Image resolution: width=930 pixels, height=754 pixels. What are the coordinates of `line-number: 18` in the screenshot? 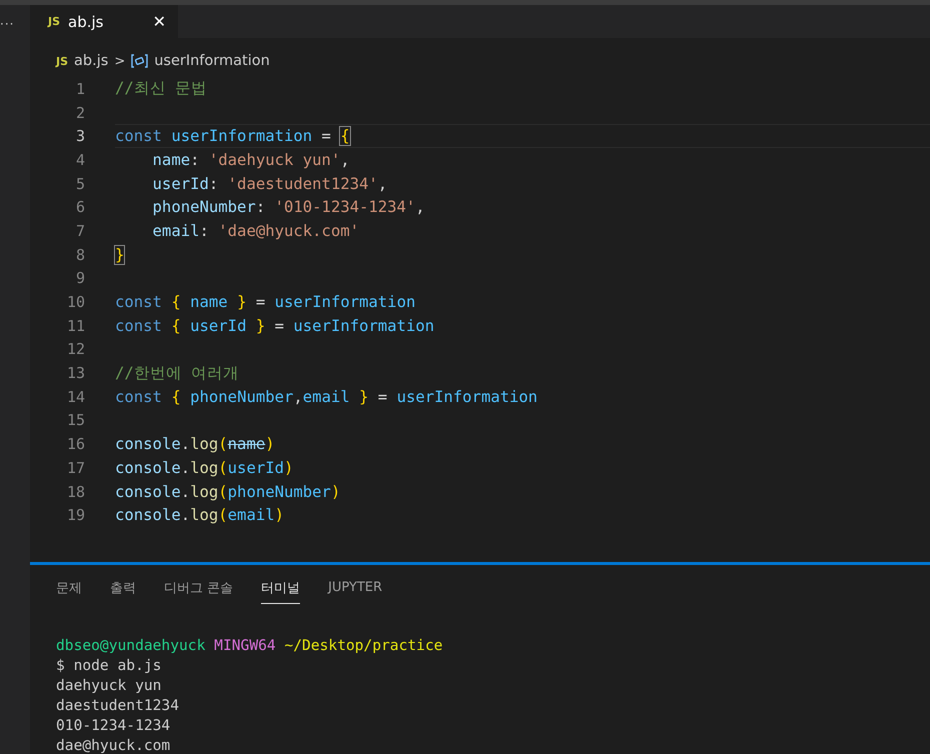 It's located at (75, 491).